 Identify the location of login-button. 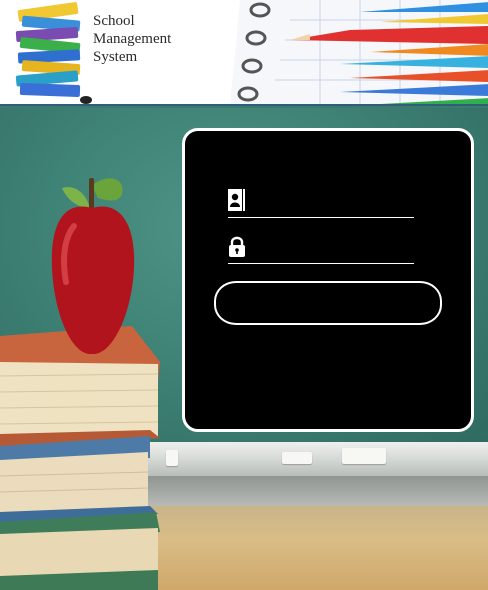
(328, 303).